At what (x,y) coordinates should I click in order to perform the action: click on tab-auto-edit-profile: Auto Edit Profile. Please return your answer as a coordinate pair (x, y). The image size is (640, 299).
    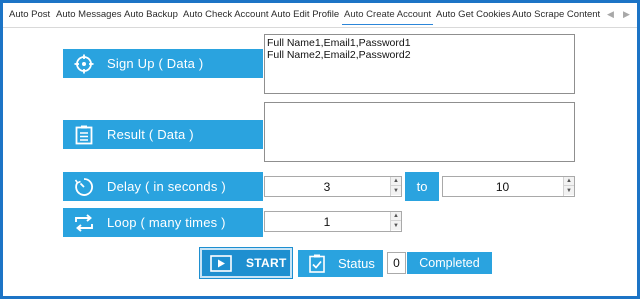
    Looking at the image, I should click on (305, 17).